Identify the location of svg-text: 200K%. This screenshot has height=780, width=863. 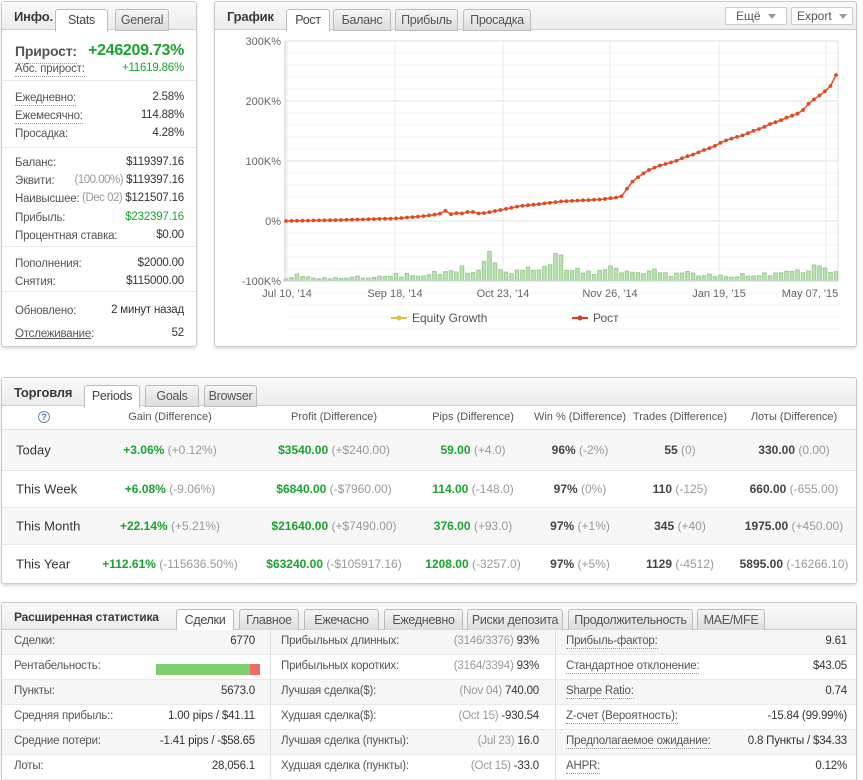
(264, 102).